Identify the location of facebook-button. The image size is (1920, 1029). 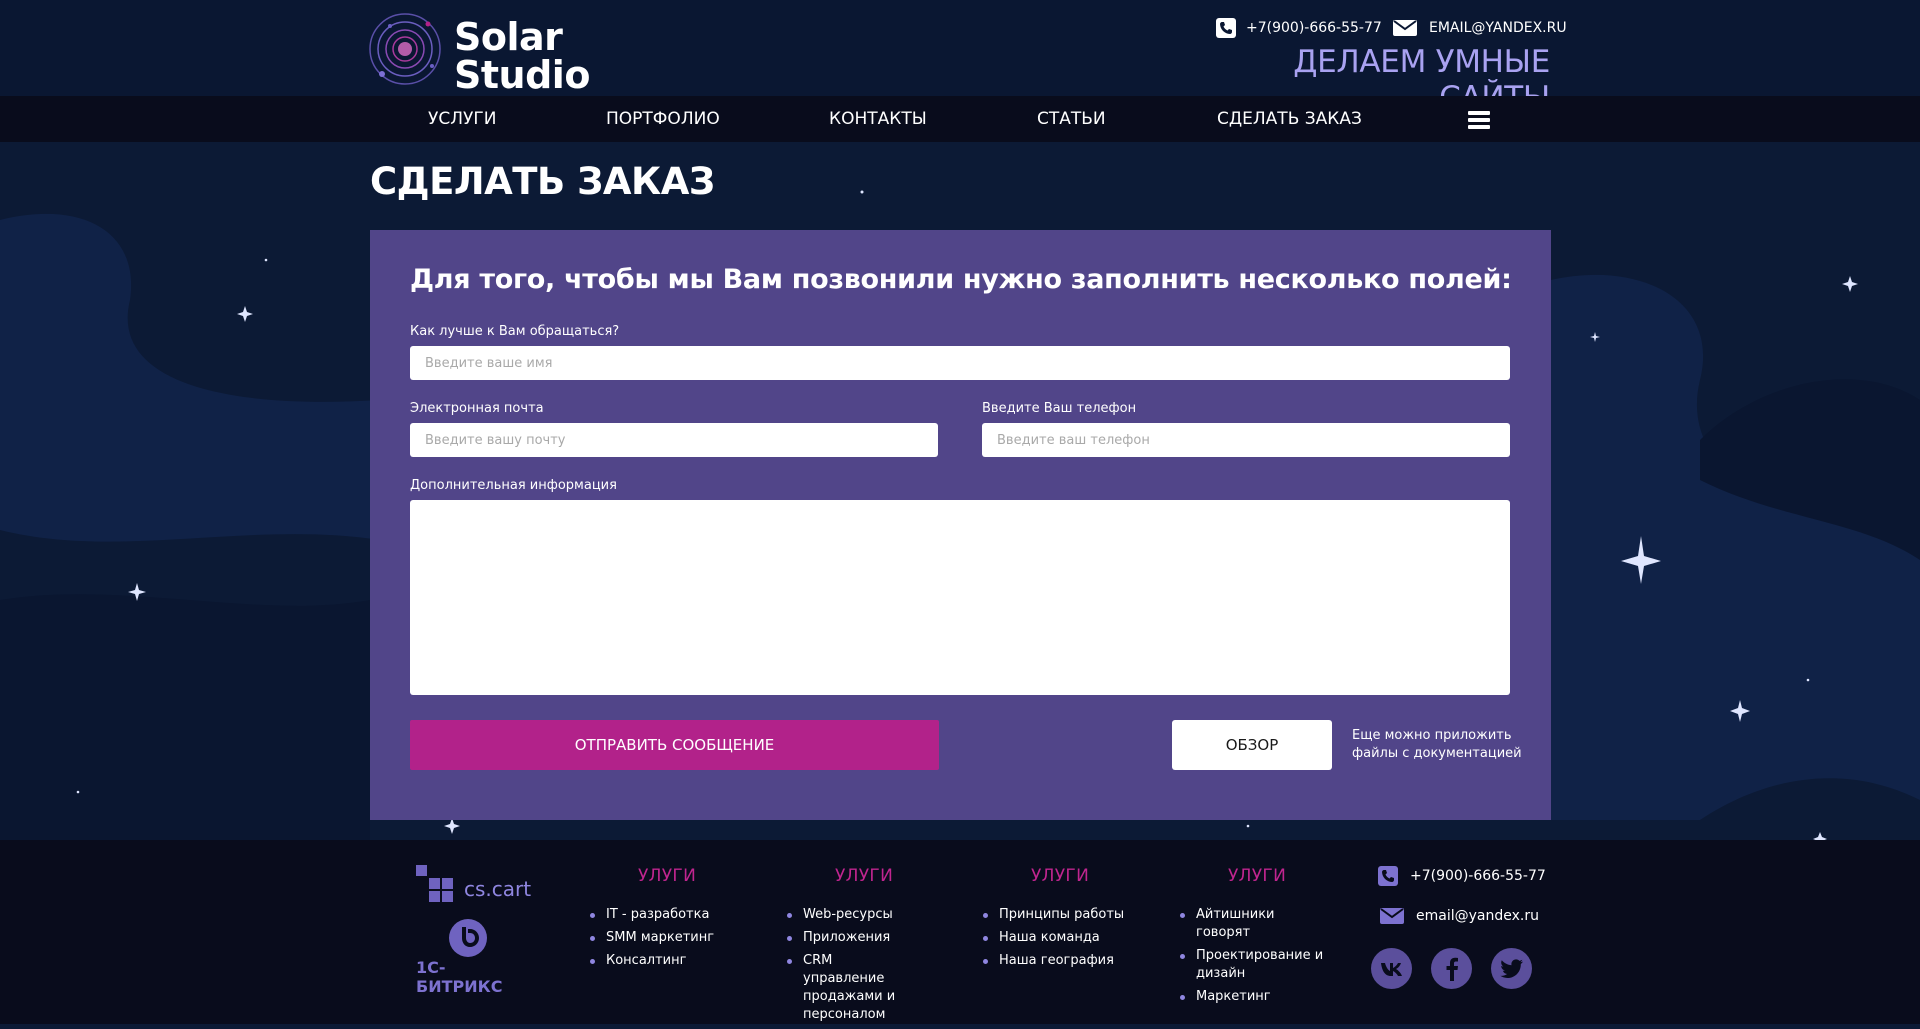
(1451, 968).